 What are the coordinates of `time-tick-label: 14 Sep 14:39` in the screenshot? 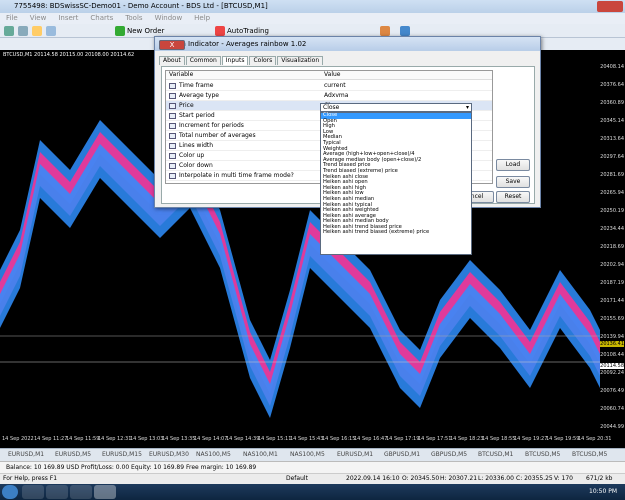 It's located at (243, 439).